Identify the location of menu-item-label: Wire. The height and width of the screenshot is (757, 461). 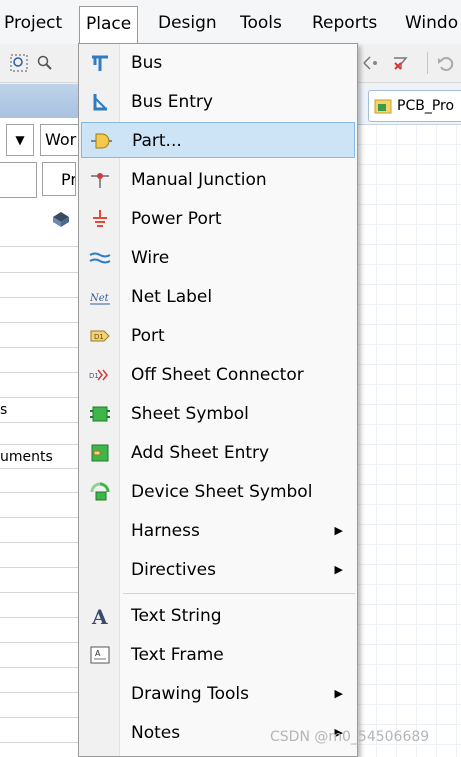
(150, 258).